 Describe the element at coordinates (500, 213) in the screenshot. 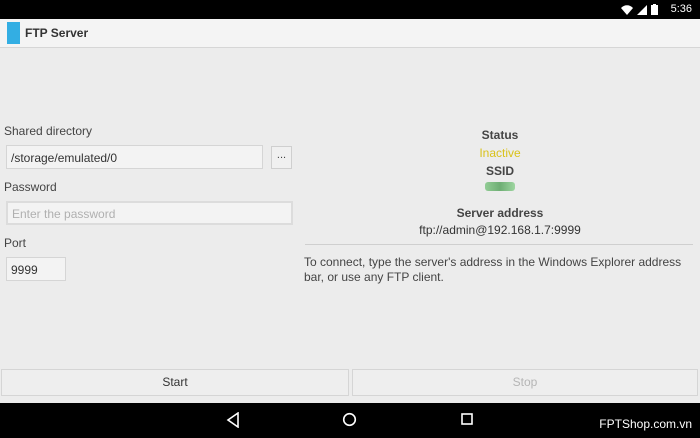

I see `server-address-label: Server address` at that location.